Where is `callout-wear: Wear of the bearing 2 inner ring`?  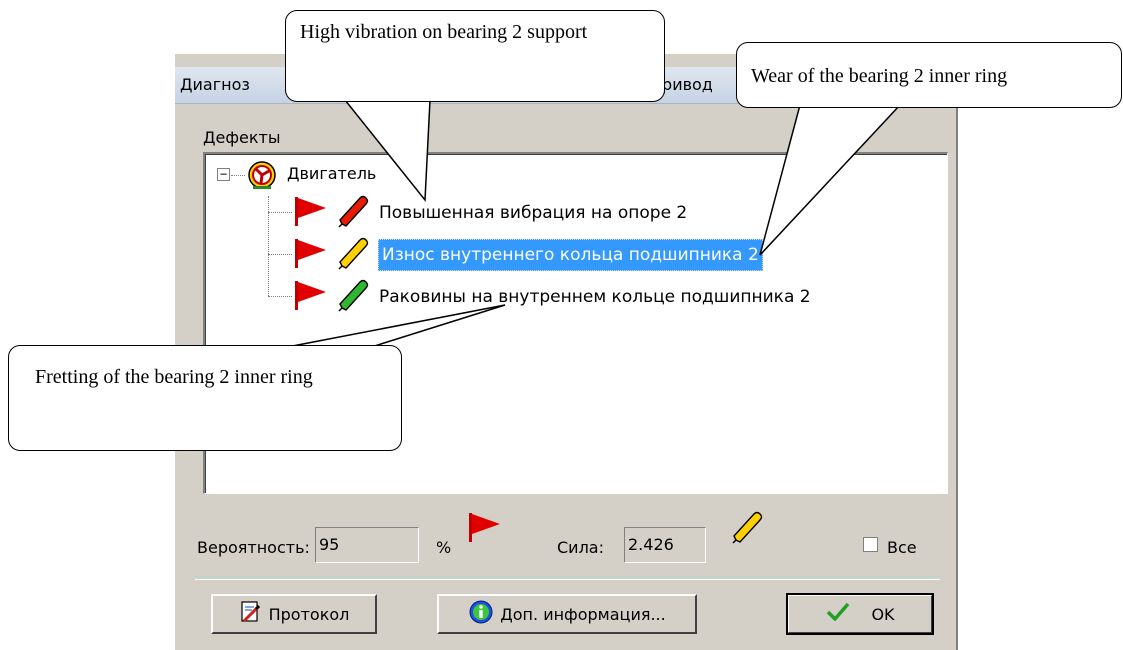
callout-wear: Wear of the bearing 2 inner ring is located at coordinates (929, 75).